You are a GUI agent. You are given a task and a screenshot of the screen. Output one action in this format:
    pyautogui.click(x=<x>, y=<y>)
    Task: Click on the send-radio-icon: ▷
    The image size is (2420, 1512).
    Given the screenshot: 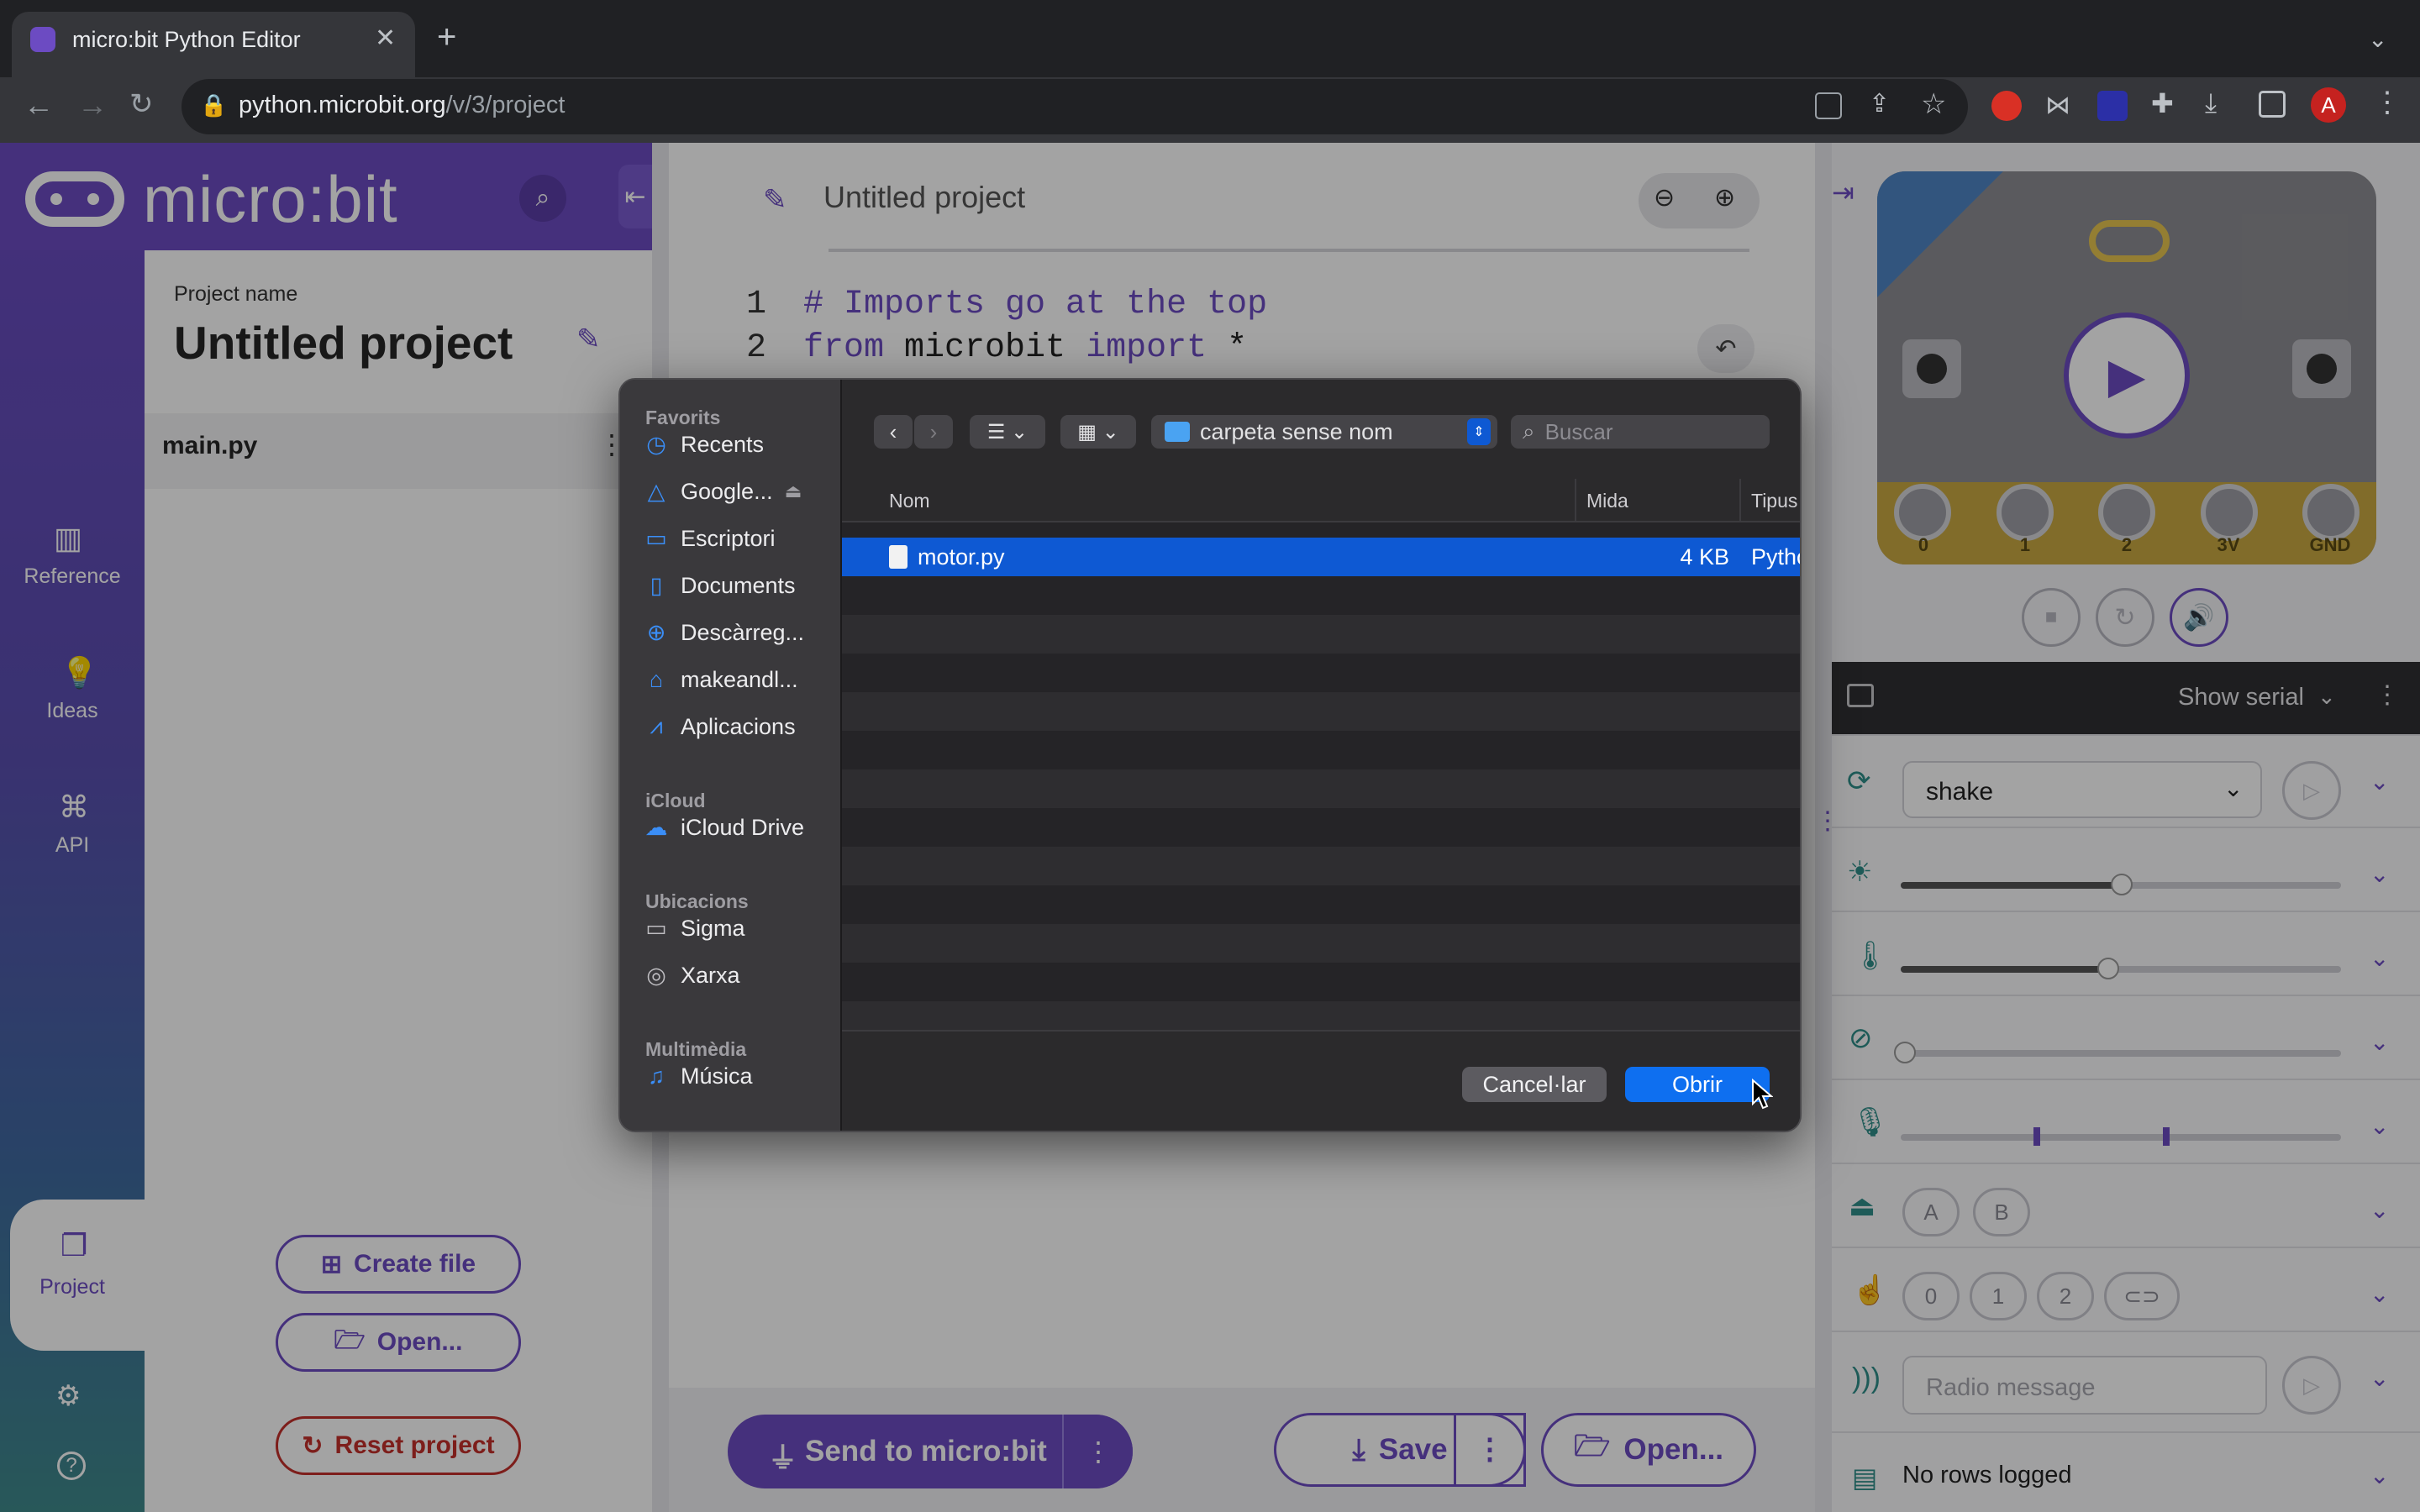 What is the action you would take?
    pyautogui.click(x=2311, y=1385)
    